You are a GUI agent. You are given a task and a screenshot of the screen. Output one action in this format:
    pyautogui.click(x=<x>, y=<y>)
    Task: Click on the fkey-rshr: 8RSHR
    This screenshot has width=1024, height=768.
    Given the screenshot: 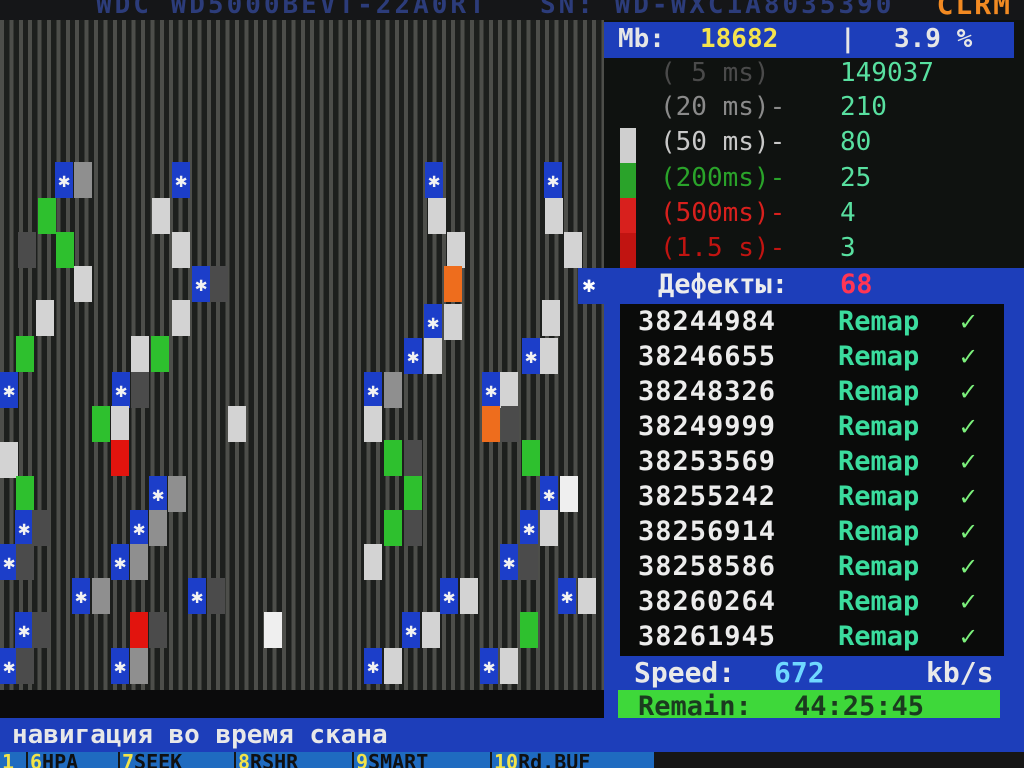 What is the action you would take?
    pyautogui.click(x=294, y=760)
    